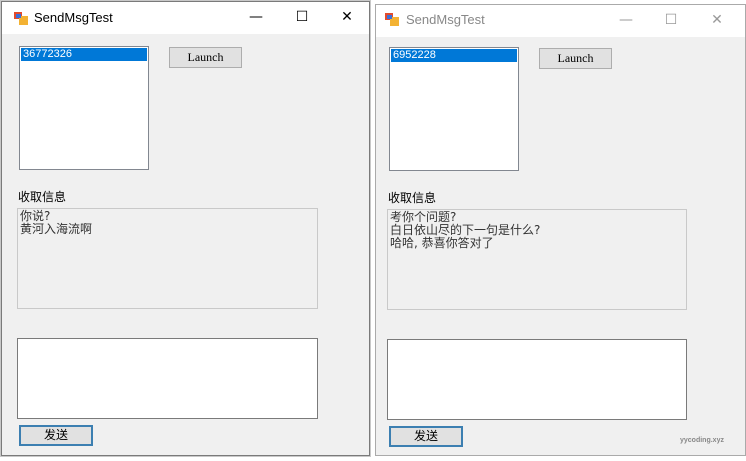 The image size is (746, 461). I want to click on list-item-selected: 36772326, so click(84, 54).